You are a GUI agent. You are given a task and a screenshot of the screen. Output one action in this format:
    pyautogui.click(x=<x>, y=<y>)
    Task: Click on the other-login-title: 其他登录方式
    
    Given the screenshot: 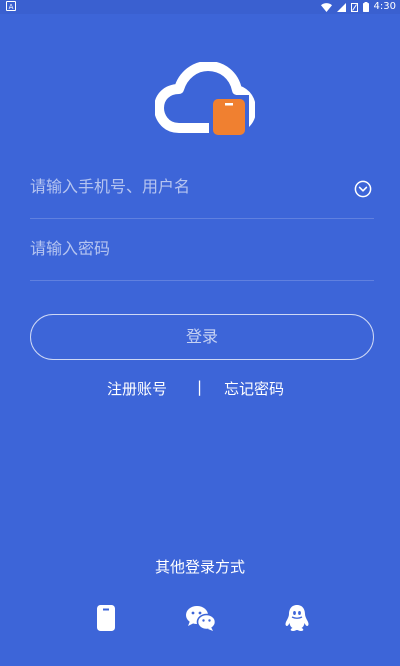 What is the action you would take?
    pyautogui.click(x=199, y=567)
    